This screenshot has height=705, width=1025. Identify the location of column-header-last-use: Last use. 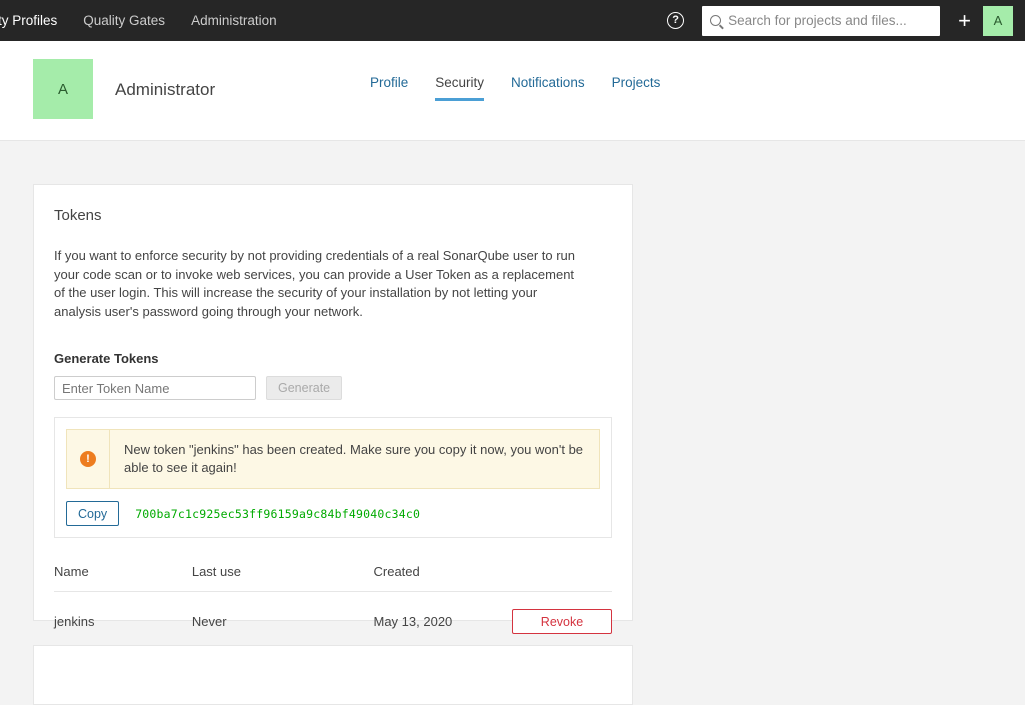
(282, 578).